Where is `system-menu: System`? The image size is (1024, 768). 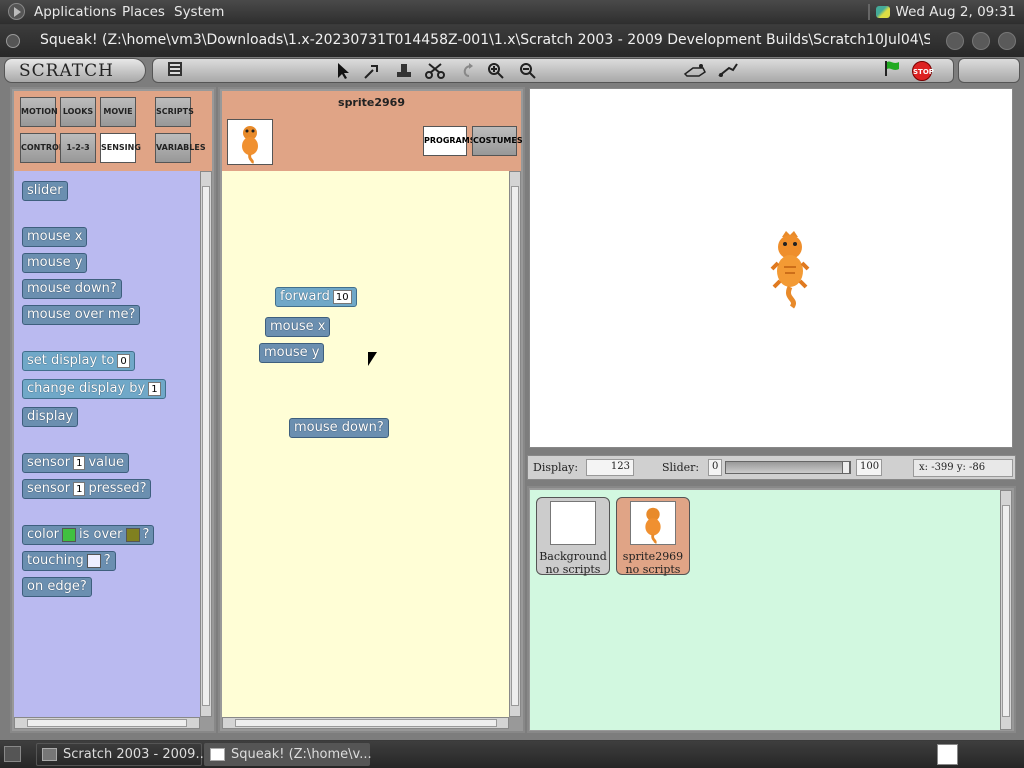 system-menu: System is located at coordinates (199, 12).